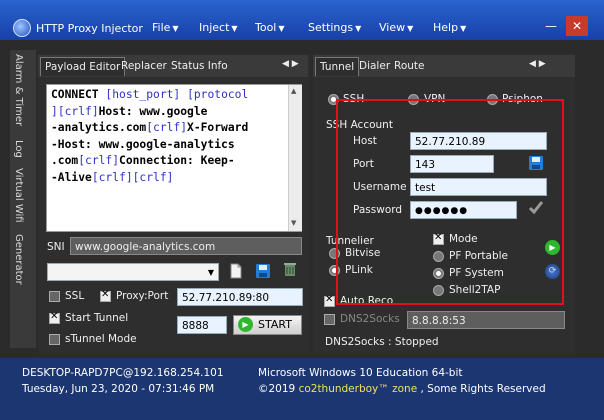  I want to click on payload-line: ][crlf]Host: www.google, so click(174, 112).